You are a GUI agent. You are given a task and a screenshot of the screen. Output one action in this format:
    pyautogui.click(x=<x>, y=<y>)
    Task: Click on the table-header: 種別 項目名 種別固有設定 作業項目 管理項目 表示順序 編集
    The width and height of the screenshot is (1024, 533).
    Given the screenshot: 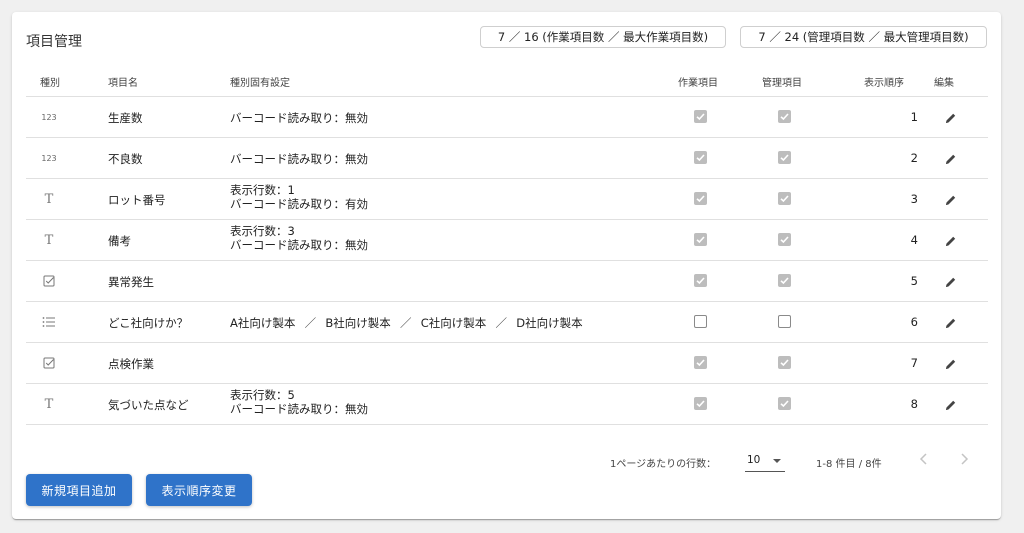 What is the action you would take?
    pyautogui.click(x=507, y=81)
    